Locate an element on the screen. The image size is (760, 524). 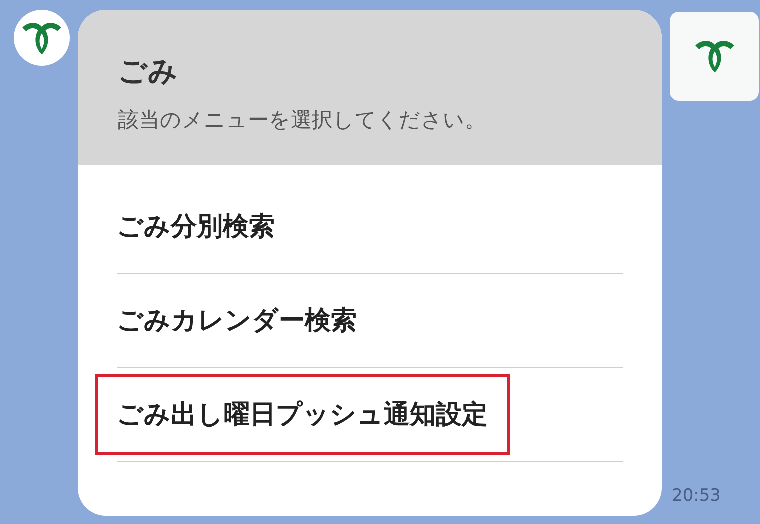
emblem-tile is located at coordinates (714, 56).